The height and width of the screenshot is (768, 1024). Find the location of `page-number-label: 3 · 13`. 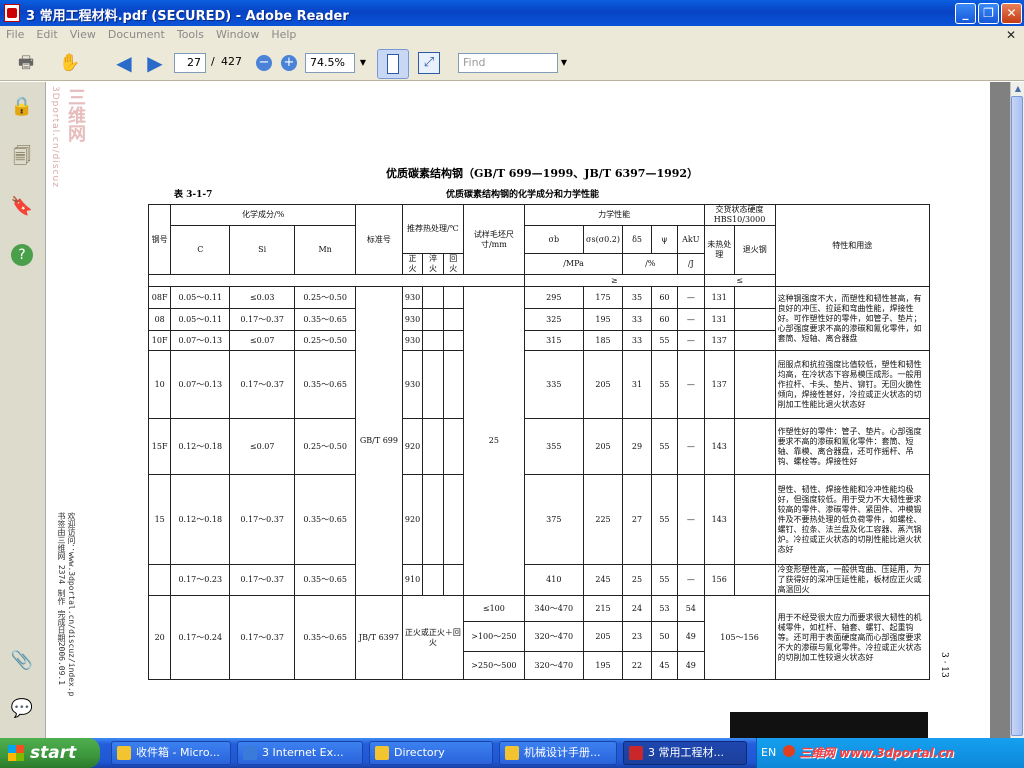

page-number-label: 3 · 13 is located at coordinates (944, 665).